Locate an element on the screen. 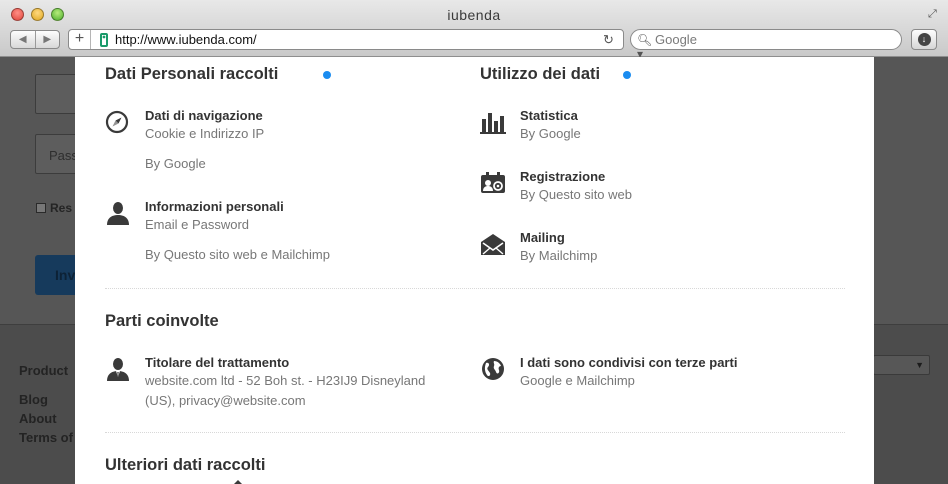 The width and height of the screenshot is (948, 484). history-nav: ◀ ▶ is located at coordinates (35, 39).